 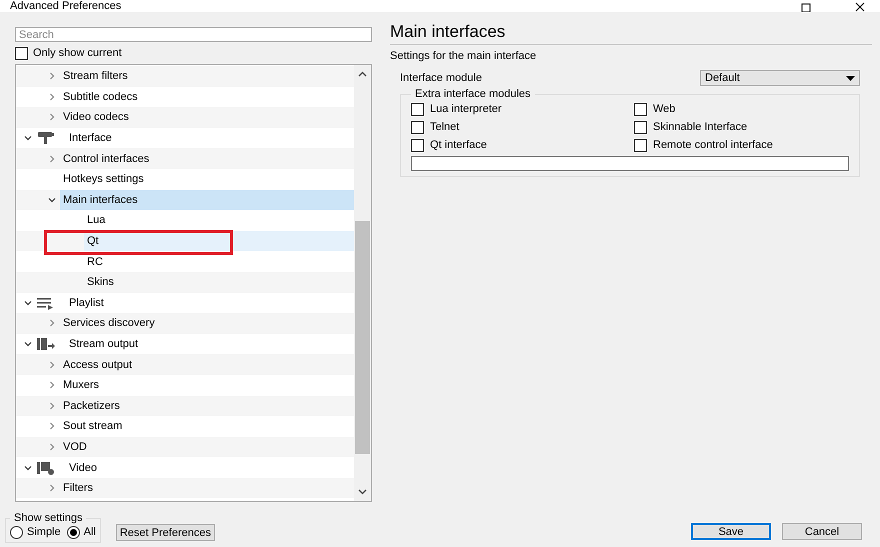 What do you see at coordinates (207, 385) in the screenshot?
I see `tree-item: Muxers` at bounding box center [207, 385].